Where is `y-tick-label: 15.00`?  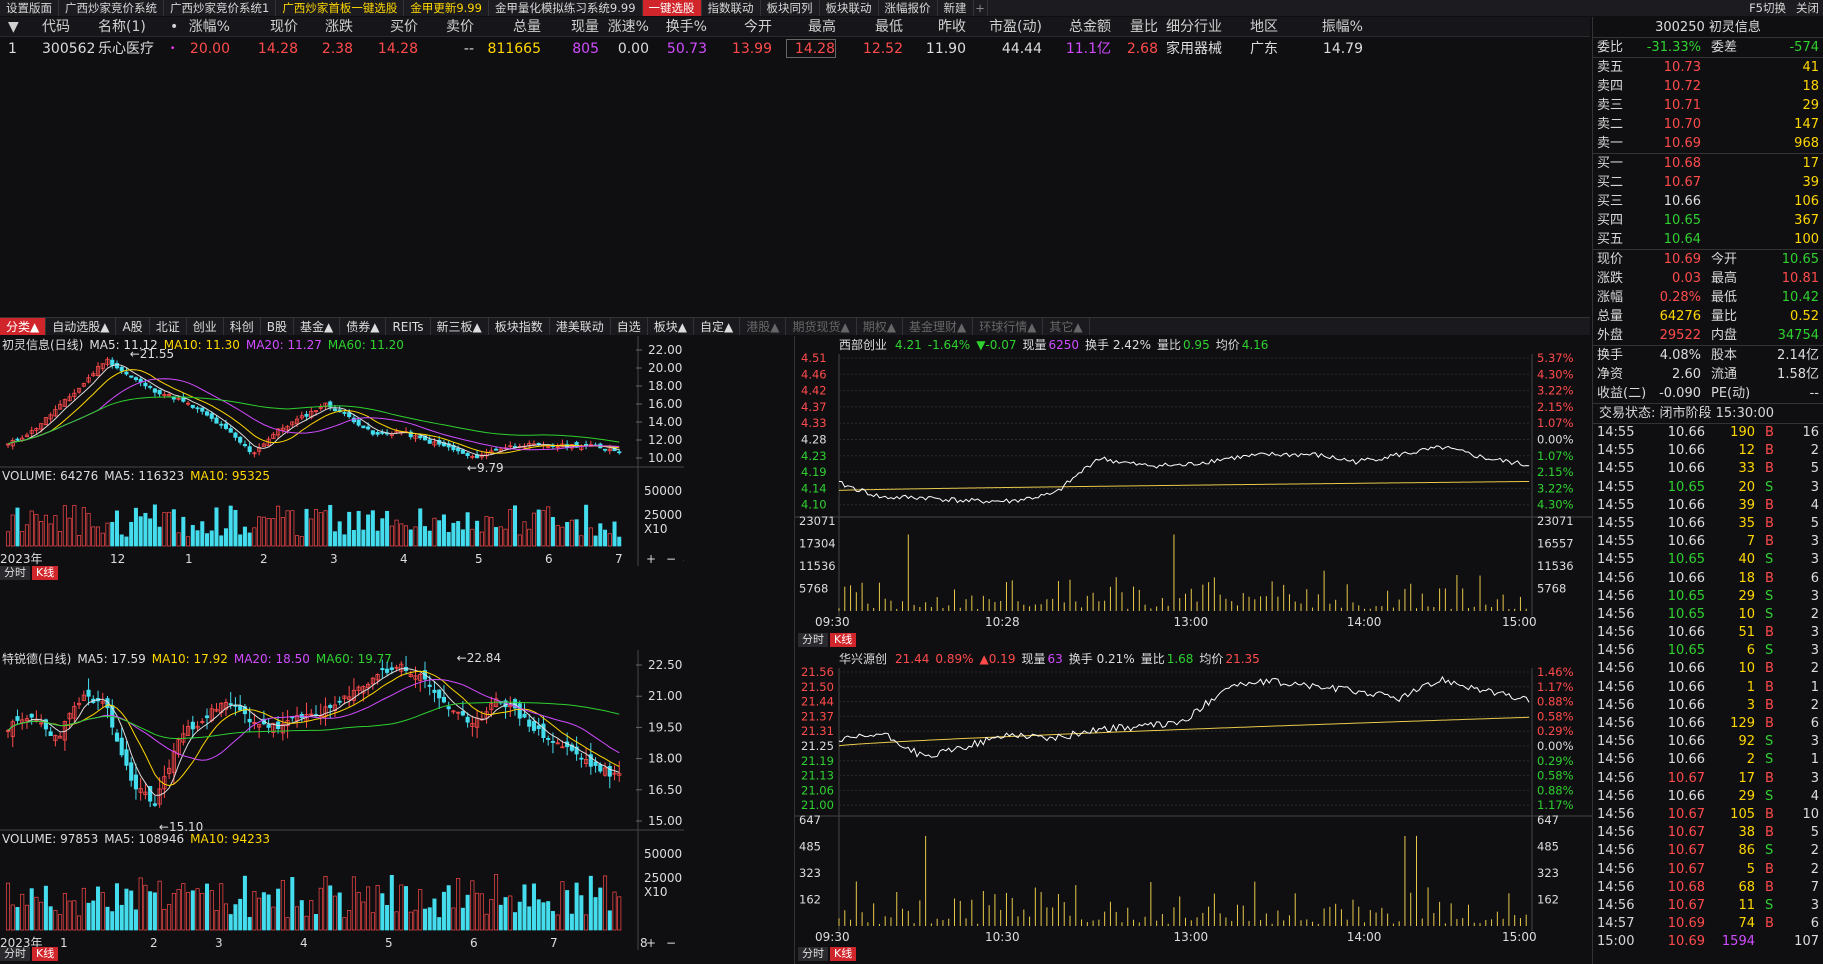
y-tick-label: 15.00 is located at coordinates (665, 821).